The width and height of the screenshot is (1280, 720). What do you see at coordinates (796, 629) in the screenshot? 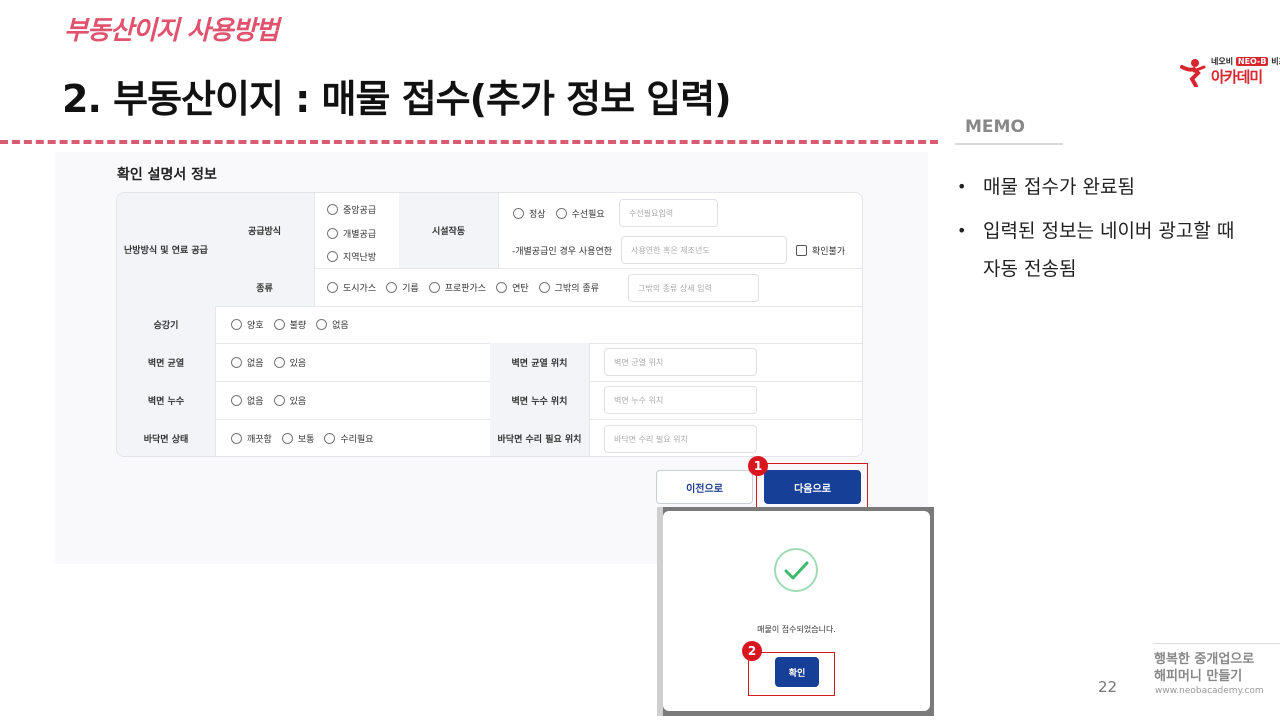
I see `modal-message: 매물이 접수되었습니다.` at bounding box center [796, 629].